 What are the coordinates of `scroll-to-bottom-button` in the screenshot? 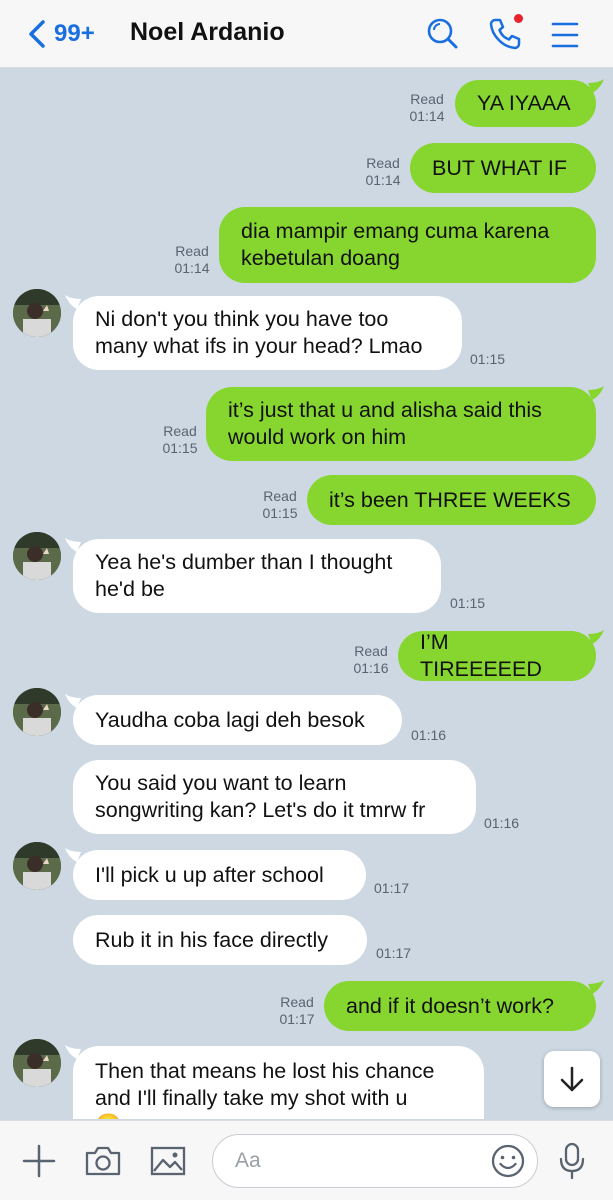 It's located at (572, 1079).